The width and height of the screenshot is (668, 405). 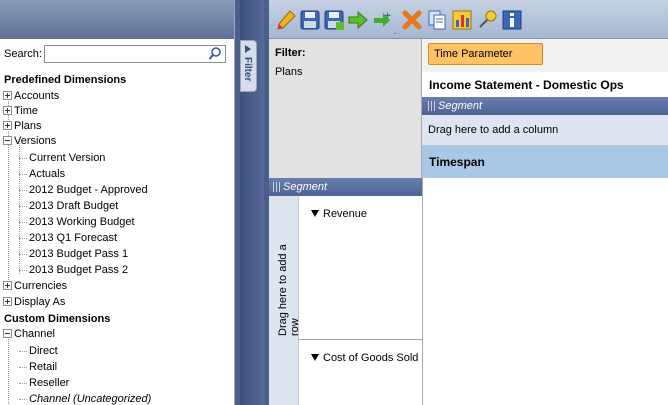 I want to click on custom-dimensions-header: Custom Dimensions, so click(x=57, y=319).